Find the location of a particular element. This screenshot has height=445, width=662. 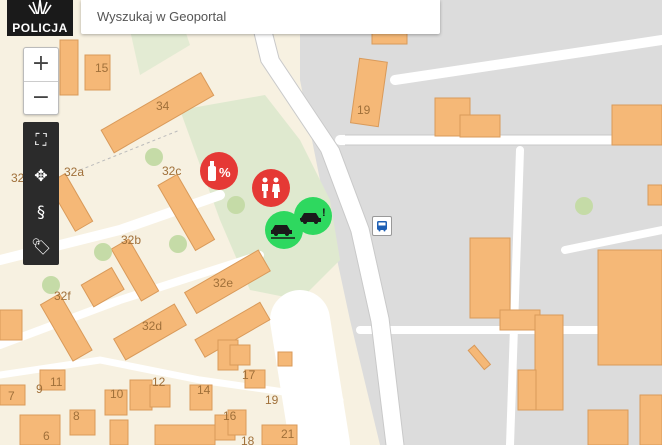

house-number: 10 is located at coordinates (117, 394).